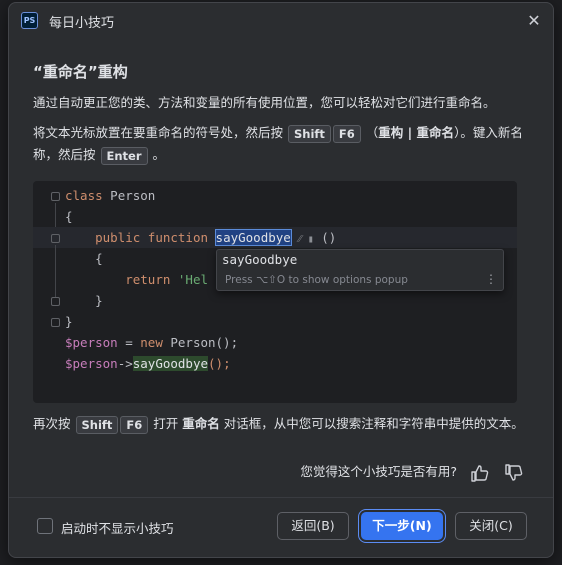  Describe the element at coordinates (313, 526) in the screenshot. I see `back-button: 返回(B)` at that location.